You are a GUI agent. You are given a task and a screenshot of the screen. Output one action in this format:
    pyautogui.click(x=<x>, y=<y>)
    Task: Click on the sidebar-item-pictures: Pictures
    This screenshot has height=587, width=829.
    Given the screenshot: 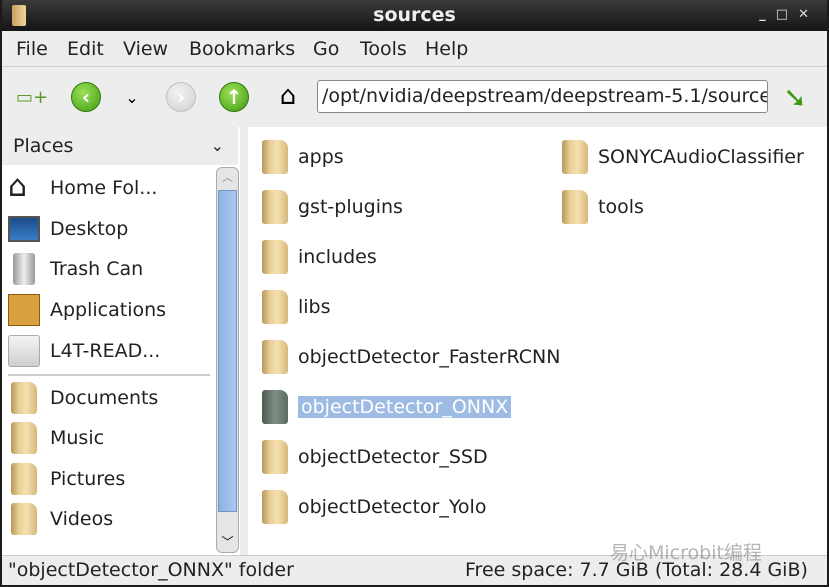 What is the action you would take?
    pyautogui.click(x=110, y=479)
    